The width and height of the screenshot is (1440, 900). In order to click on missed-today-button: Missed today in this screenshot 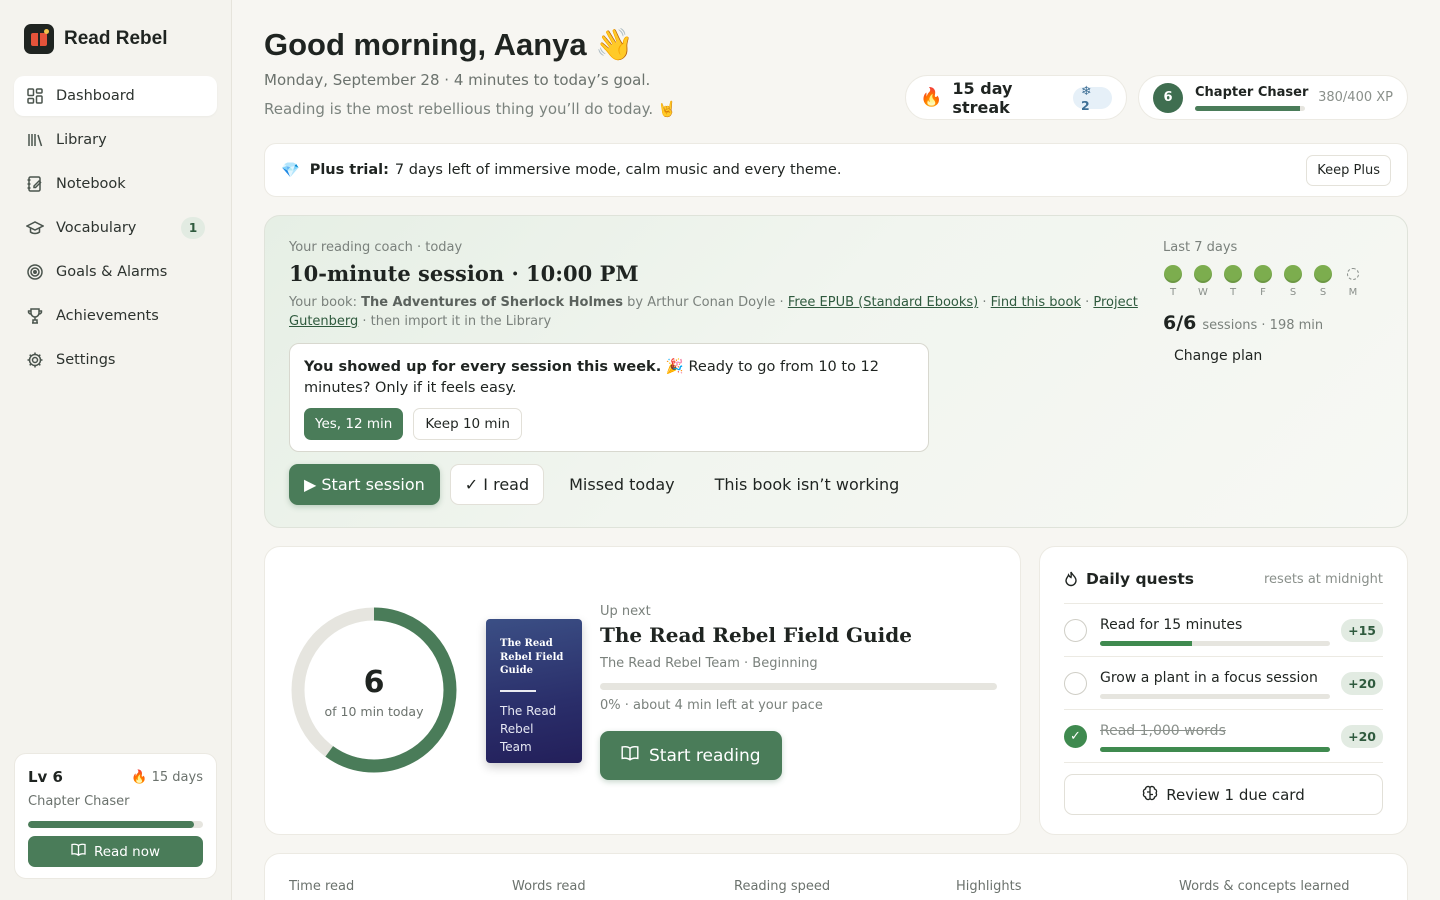, I will do `click(622, 484)`.